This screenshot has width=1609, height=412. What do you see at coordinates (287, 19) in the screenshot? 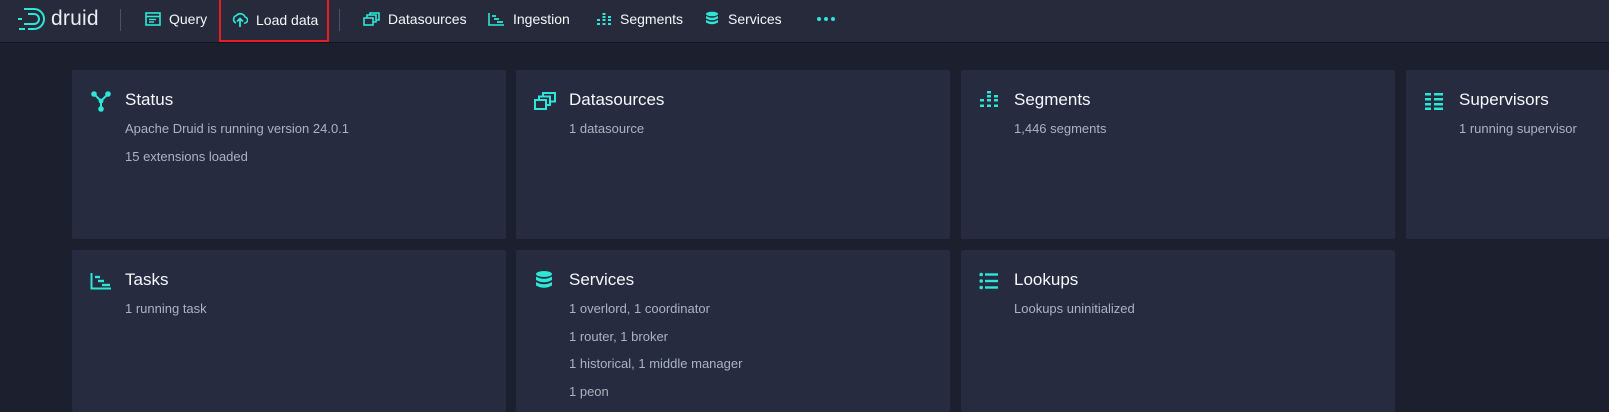
I see `nav-load-data-label: Load data` at bounding box center [287, 19].